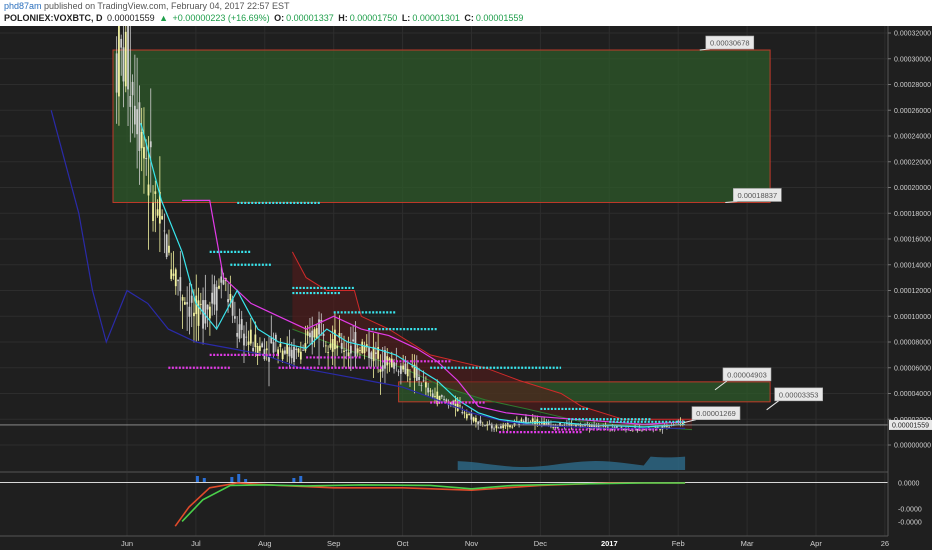  What do you see at coordinates (912, 368) in the screenshot?
I see `price-tick-label: 0.00006000` at bounding box center [912, 368].